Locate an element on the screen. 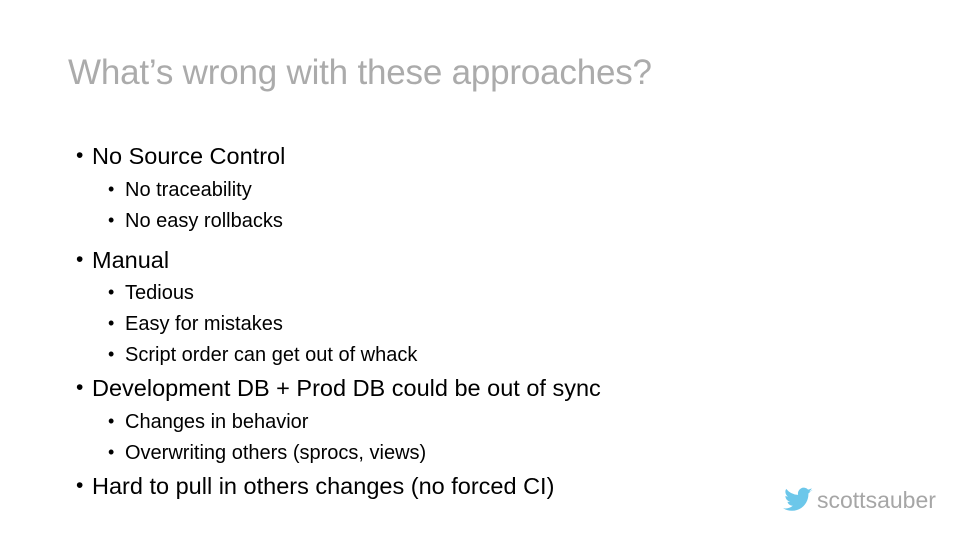  bullet-level1-list: No Source Control is located at coordinates (440, 156).